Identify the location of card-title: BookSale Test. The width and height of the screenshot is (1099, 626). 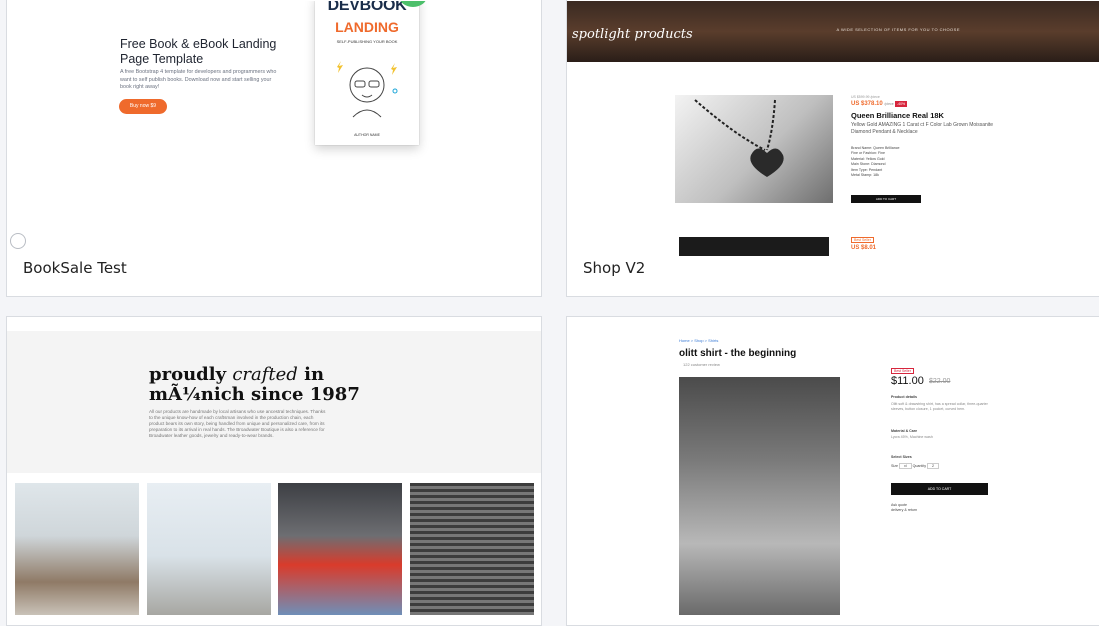
(75, 268).